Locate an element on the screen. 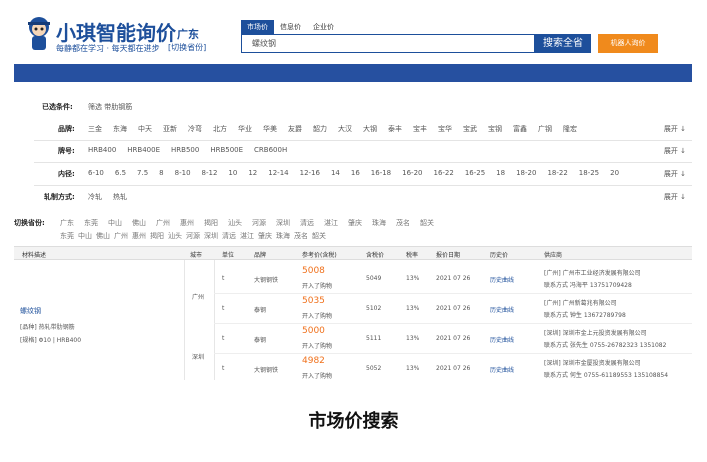 The height and width of the screenshot is (462, 707). spec-option: 8-10 is located at coordinates (183, 173).